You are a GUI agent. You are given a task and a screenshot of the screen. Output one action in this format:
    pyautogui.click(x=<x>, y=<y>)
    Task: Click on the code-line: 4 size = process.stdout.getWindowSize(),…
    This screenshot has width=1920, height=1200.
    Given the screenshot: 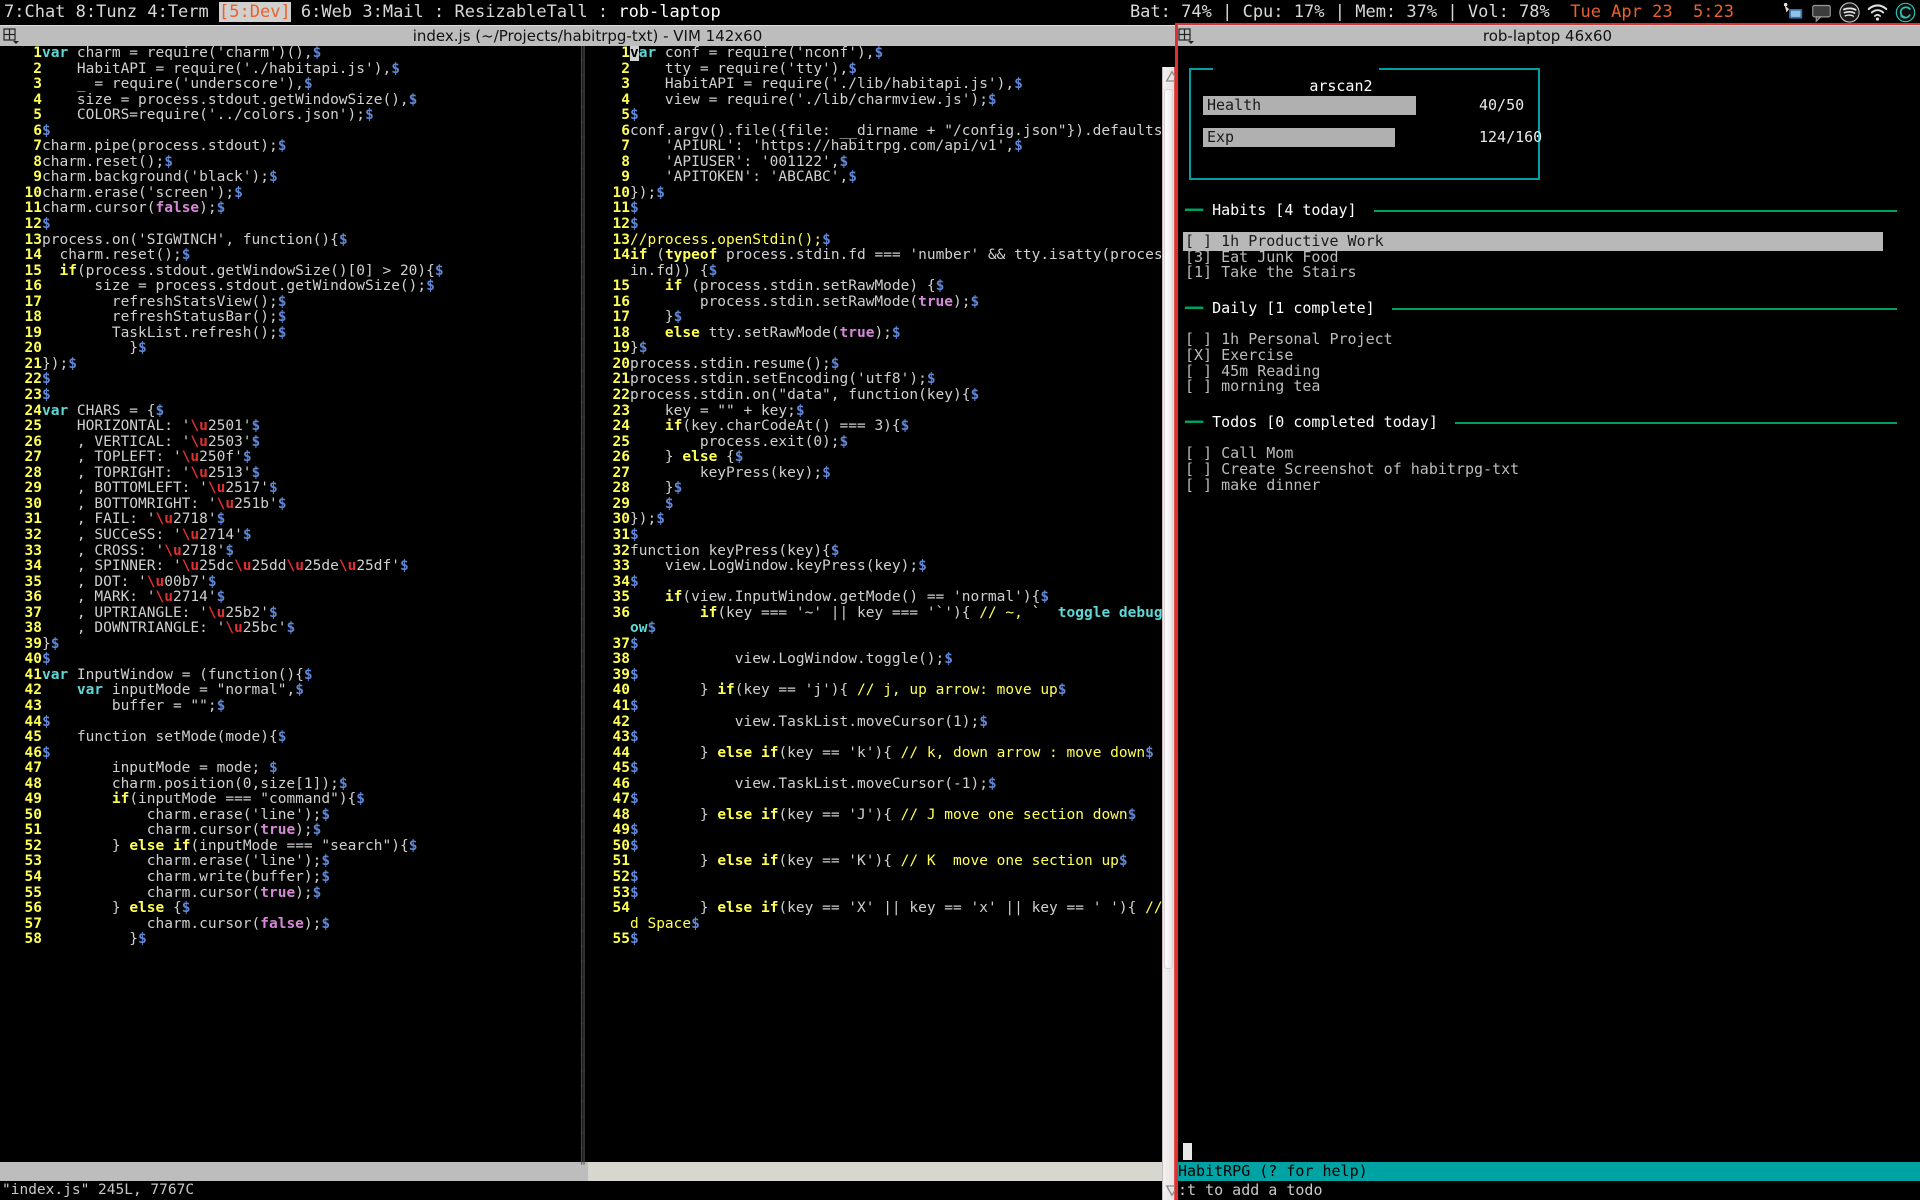 What is the action you would take?
    pyautogui.click(x=294, y=100)
    